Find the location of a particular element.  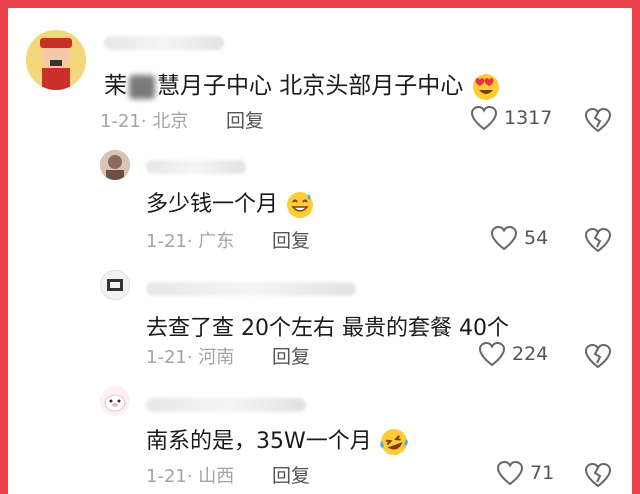

laughing-tears-emoji is located at coordinates (394, 442).